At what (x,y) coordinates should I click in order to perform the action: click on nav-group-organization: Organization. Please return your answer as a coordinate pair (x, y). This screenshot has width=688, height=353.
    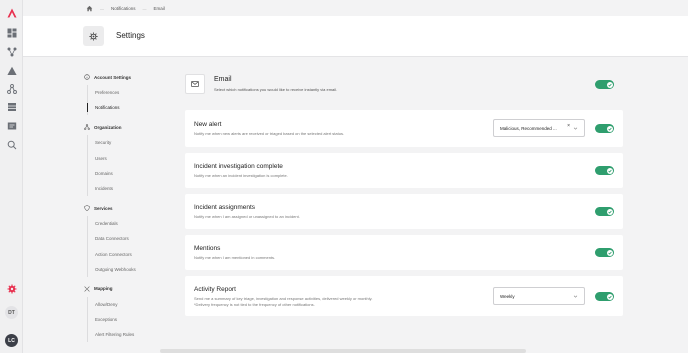
    Looking at the image, I should click on (129, 127).